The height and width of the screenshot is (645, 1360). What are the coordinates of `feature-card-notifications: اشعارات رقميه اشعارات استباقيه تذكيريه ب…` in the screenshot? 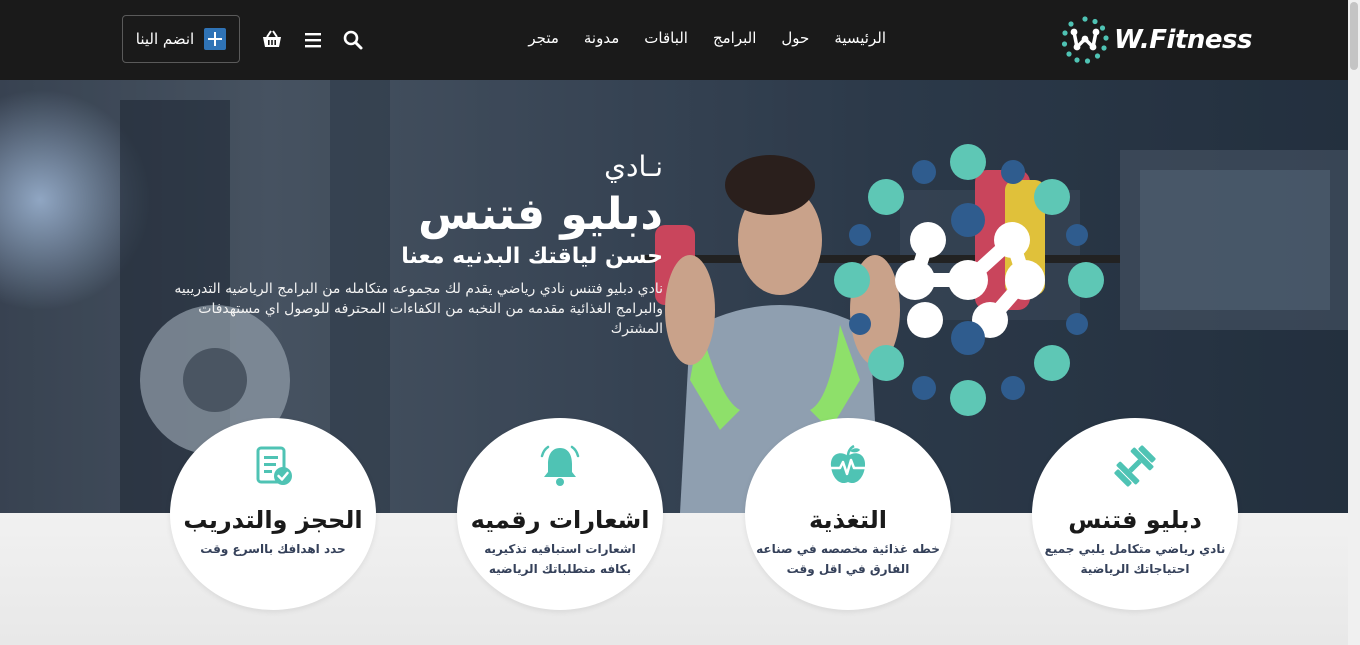 It's located at (560, 514).